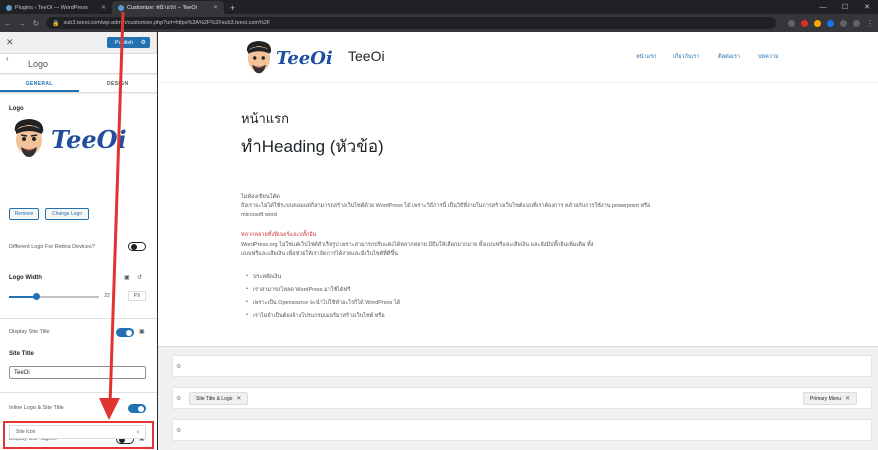 This screenshot has width=878, height=450. Describe the element at coordinates (298, 290) in the screenshot. I see `list-item: เราสามารถโหลด WordPress มาใช้ได้ฟรี` at that location.